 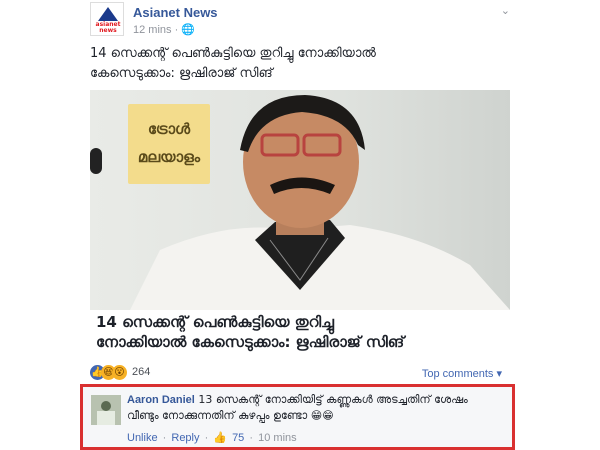 I want to click on caption-line: 14 സെക്കന്റ് പെൺകുട്ടിയെ തുറിച്ചു, so click(x=215, y=322).